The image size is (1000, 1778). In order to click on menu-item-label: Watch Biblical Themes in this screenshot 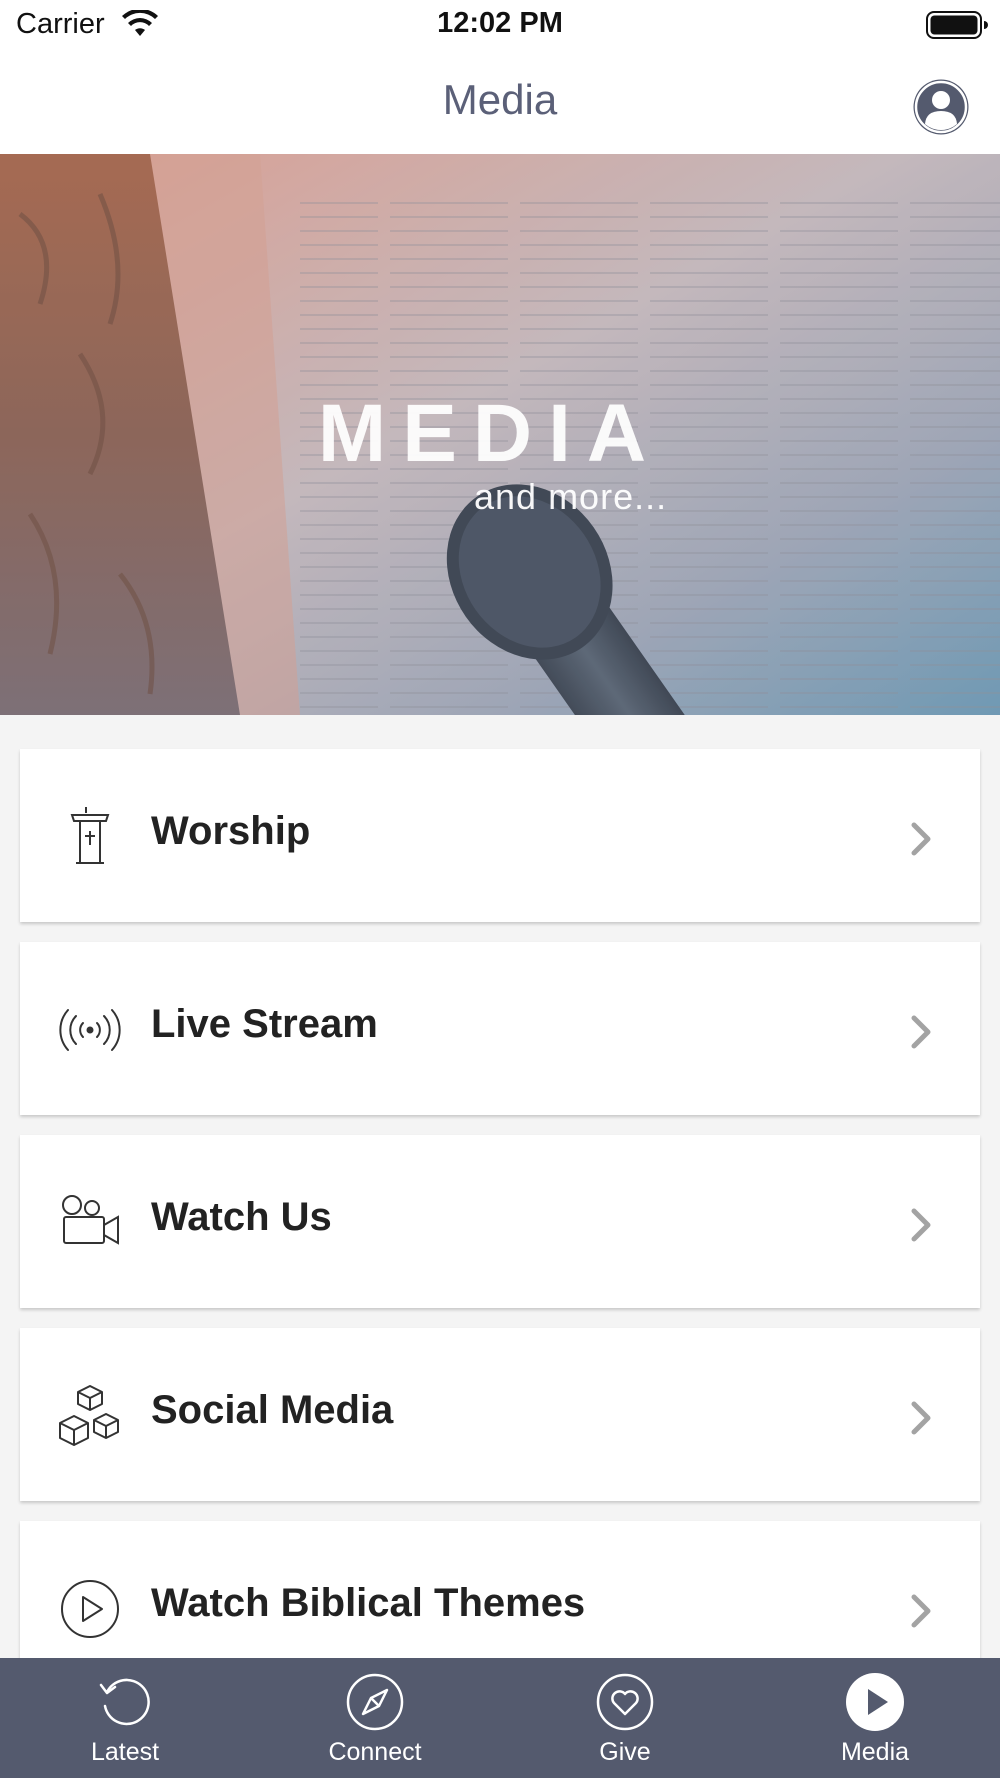, I will do `click(368, 1603)`.